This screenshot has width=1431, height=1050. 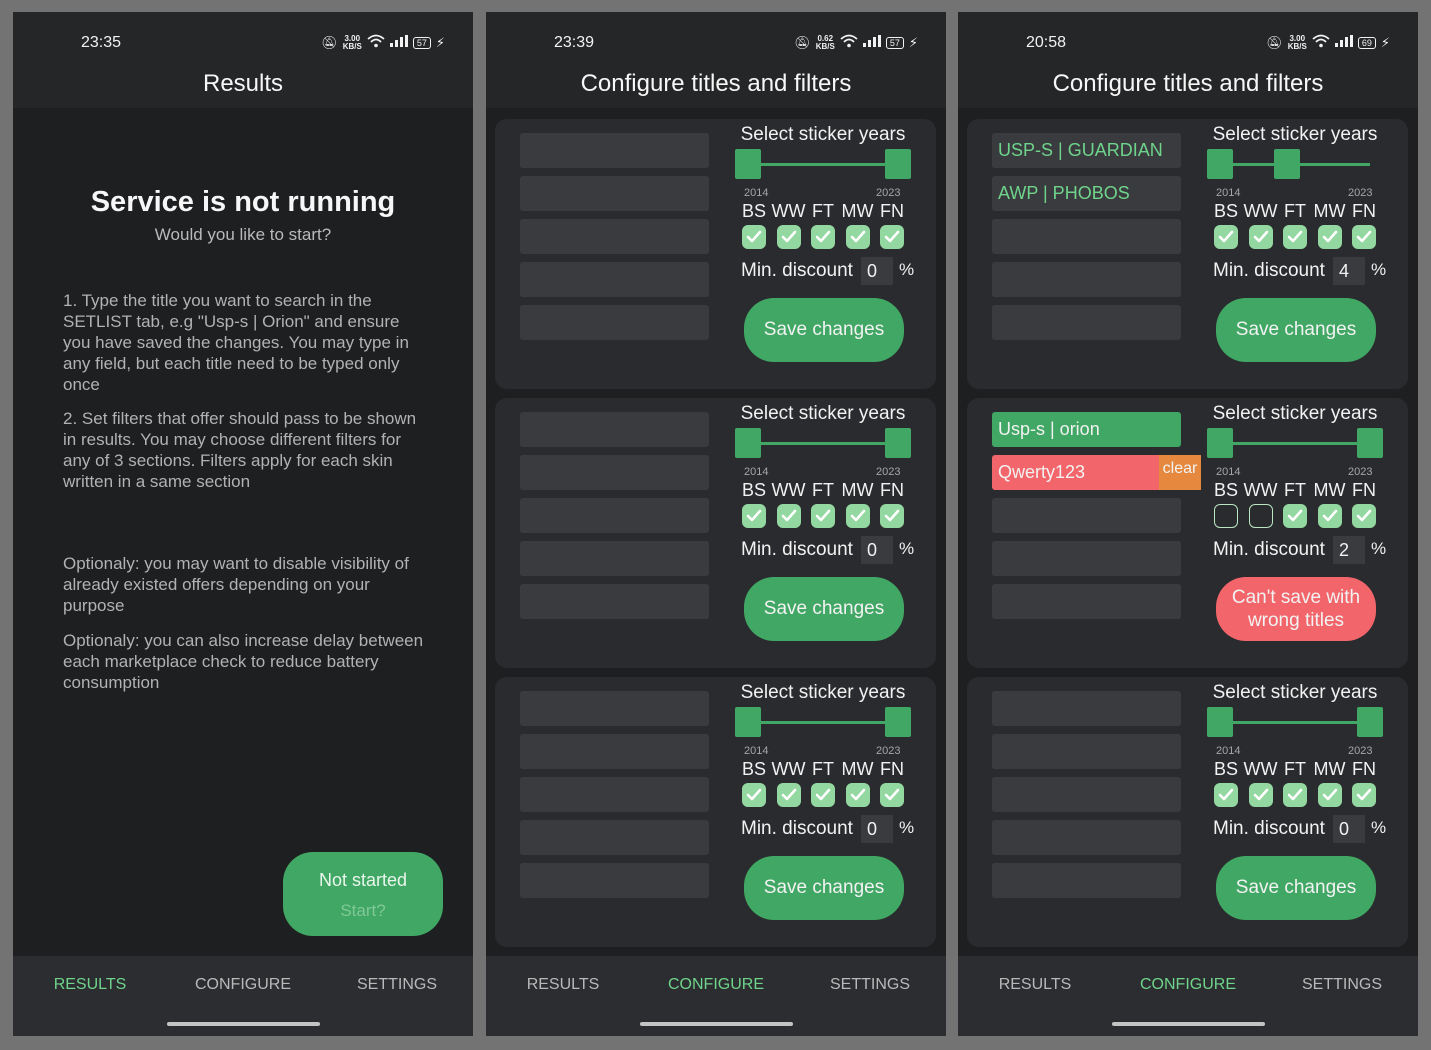 What do you see at coordinates (1296, 609) in the screenshot?
I see `save-error-button: Can't save with wrong titles` at bounding box center [1296, 609].